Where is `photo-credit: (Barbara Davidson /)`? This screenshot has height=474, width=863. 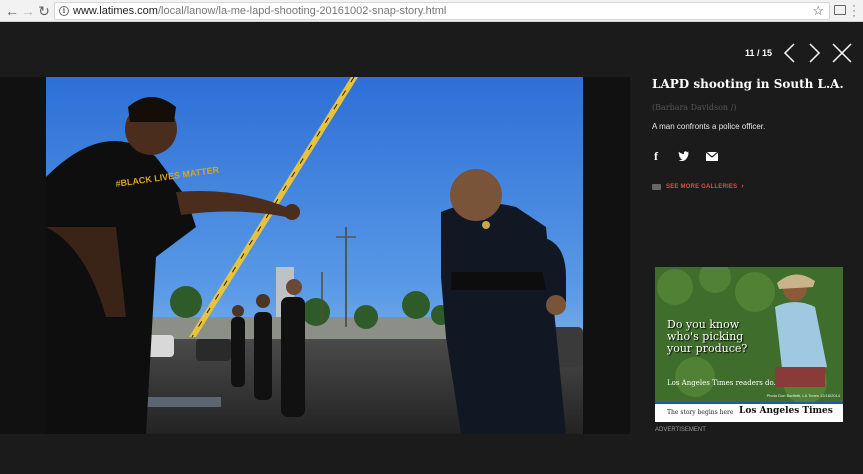 photo-credit: (Barbara Davidson /) is located at coordinates (694, 107).